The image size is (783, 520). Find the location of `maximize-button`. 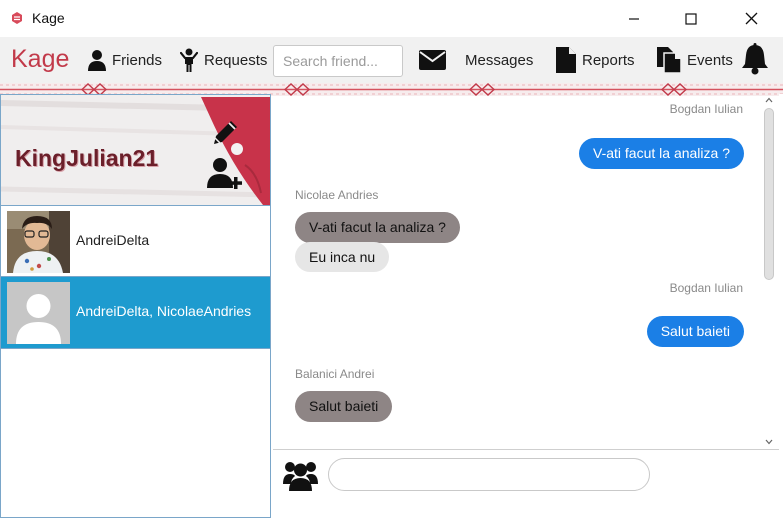

maximize-button is located at coordinates (691, 18).